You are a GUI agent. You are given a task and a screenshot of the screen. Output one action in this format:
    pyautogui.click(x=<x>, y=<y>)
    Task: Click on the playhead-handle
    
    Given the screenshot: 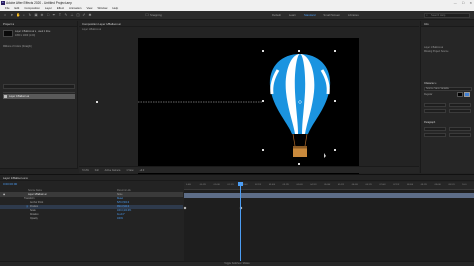 What is the action you would take?
    pyautogui.click(x=240, y=184)
    